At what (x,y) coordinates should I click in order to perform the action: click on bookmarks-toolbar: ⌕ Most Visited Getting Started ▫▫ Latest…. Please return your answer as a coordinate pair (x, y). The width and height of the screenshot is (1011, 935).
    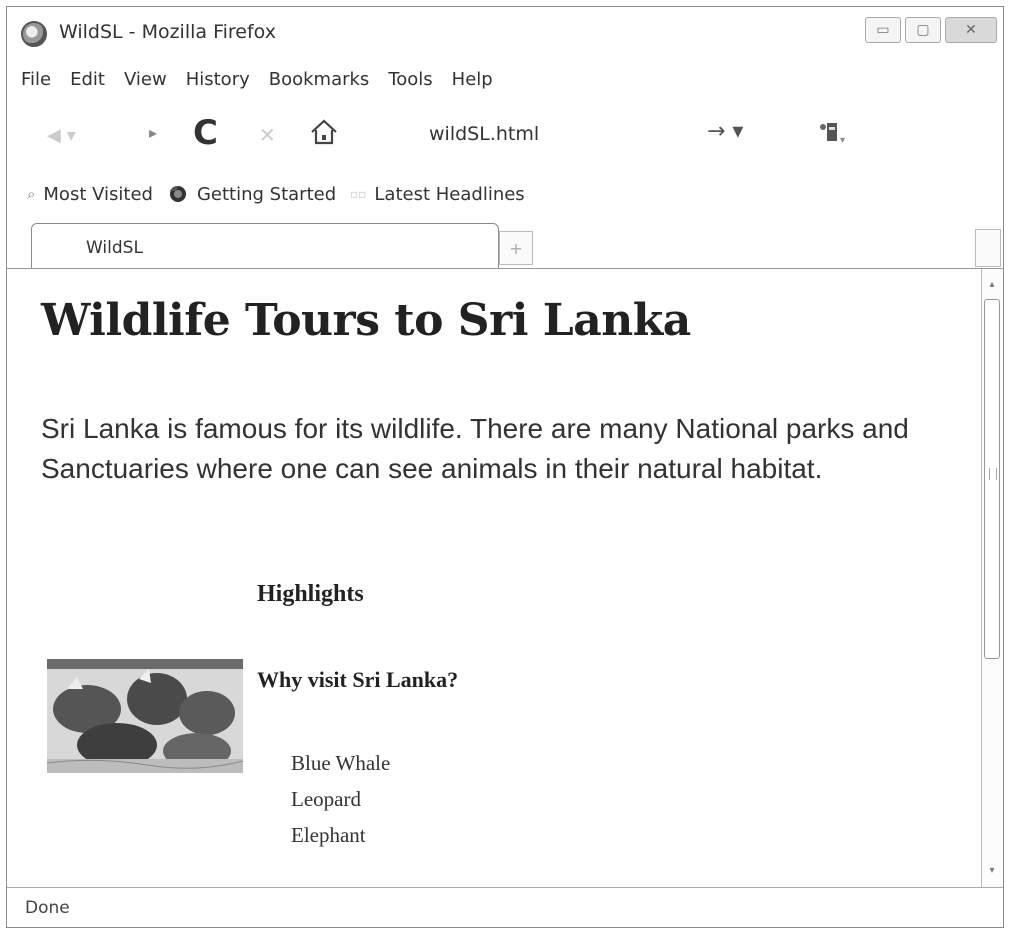
    Looking at the image, I should click on (283, 194).